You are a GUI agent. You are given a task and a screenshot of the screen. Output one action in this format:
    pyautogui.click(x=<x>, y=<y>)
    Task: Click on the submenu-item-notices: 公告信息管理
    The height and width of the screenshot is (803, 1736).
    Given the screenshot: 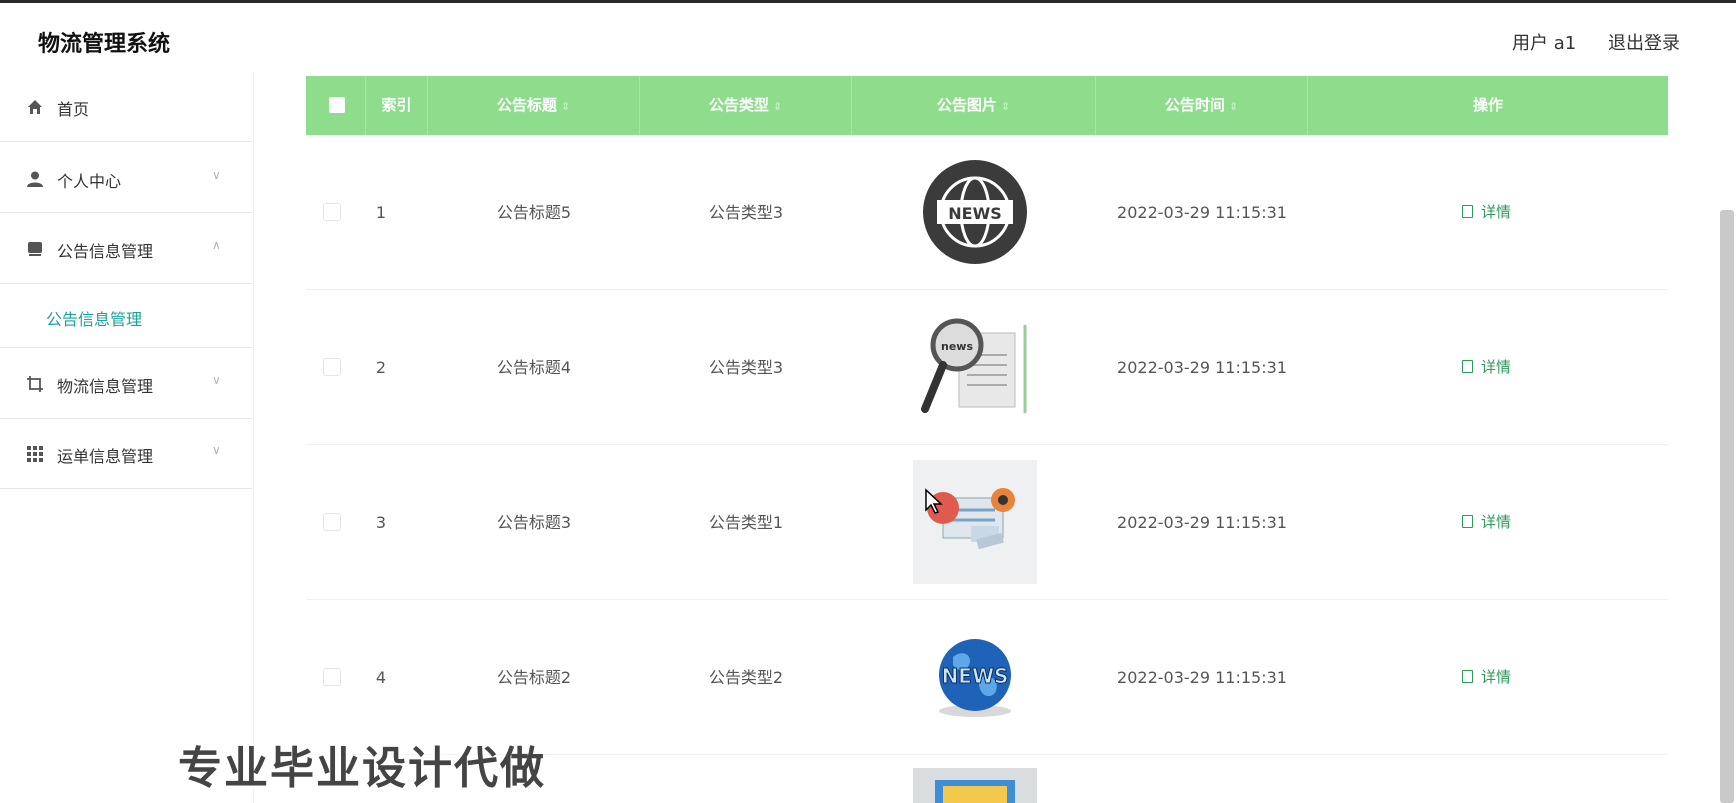 What is the action you would take?
    pyautogui.click(x=126, y=316)
    